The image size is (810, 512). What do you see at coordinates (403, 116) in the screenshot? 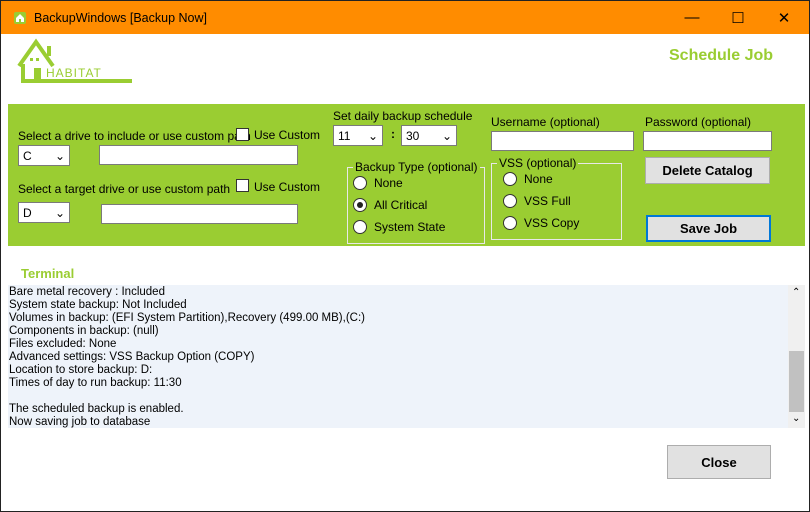
I see `schedule-label: Set daily backup schedule` at bounding box center [403, 116].